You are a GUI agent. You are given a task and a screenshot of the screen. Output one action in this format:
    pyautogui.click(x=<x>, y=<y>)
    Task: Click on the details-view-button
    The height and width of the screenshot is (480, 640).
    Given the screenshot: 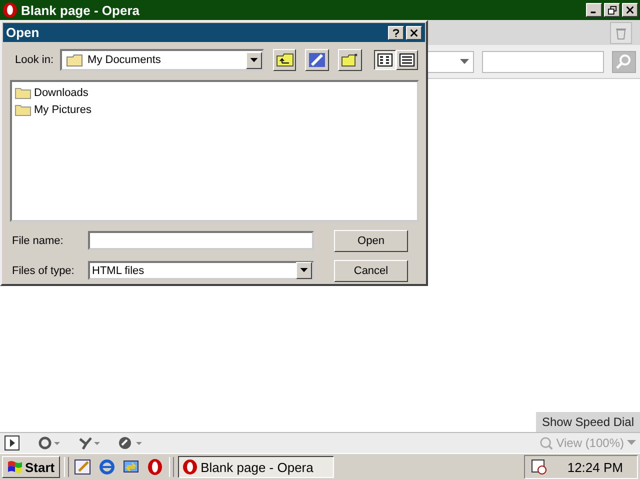 What is the action you would take?
    pyautogui.click(x=407, y=60)
    